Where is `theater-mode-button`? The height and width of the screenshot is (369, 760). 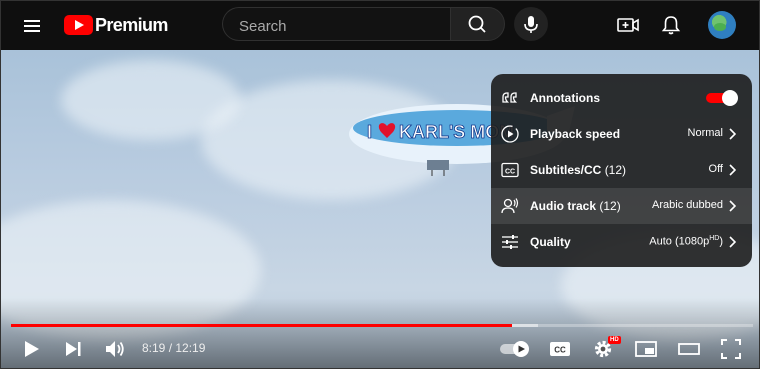
theater-mode-button is located at coordinates (689, 349).